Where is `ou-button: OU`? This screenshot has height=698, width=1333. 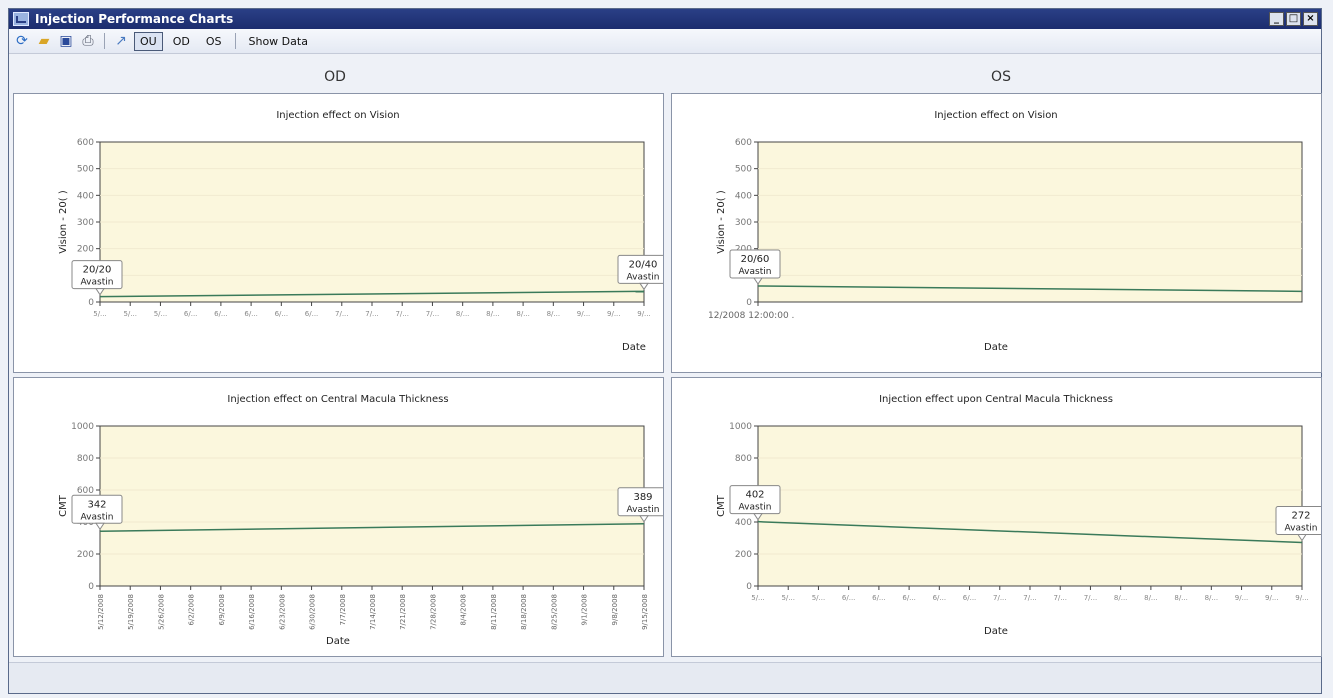 ou-button: OU is located at coordinates (148, 41).